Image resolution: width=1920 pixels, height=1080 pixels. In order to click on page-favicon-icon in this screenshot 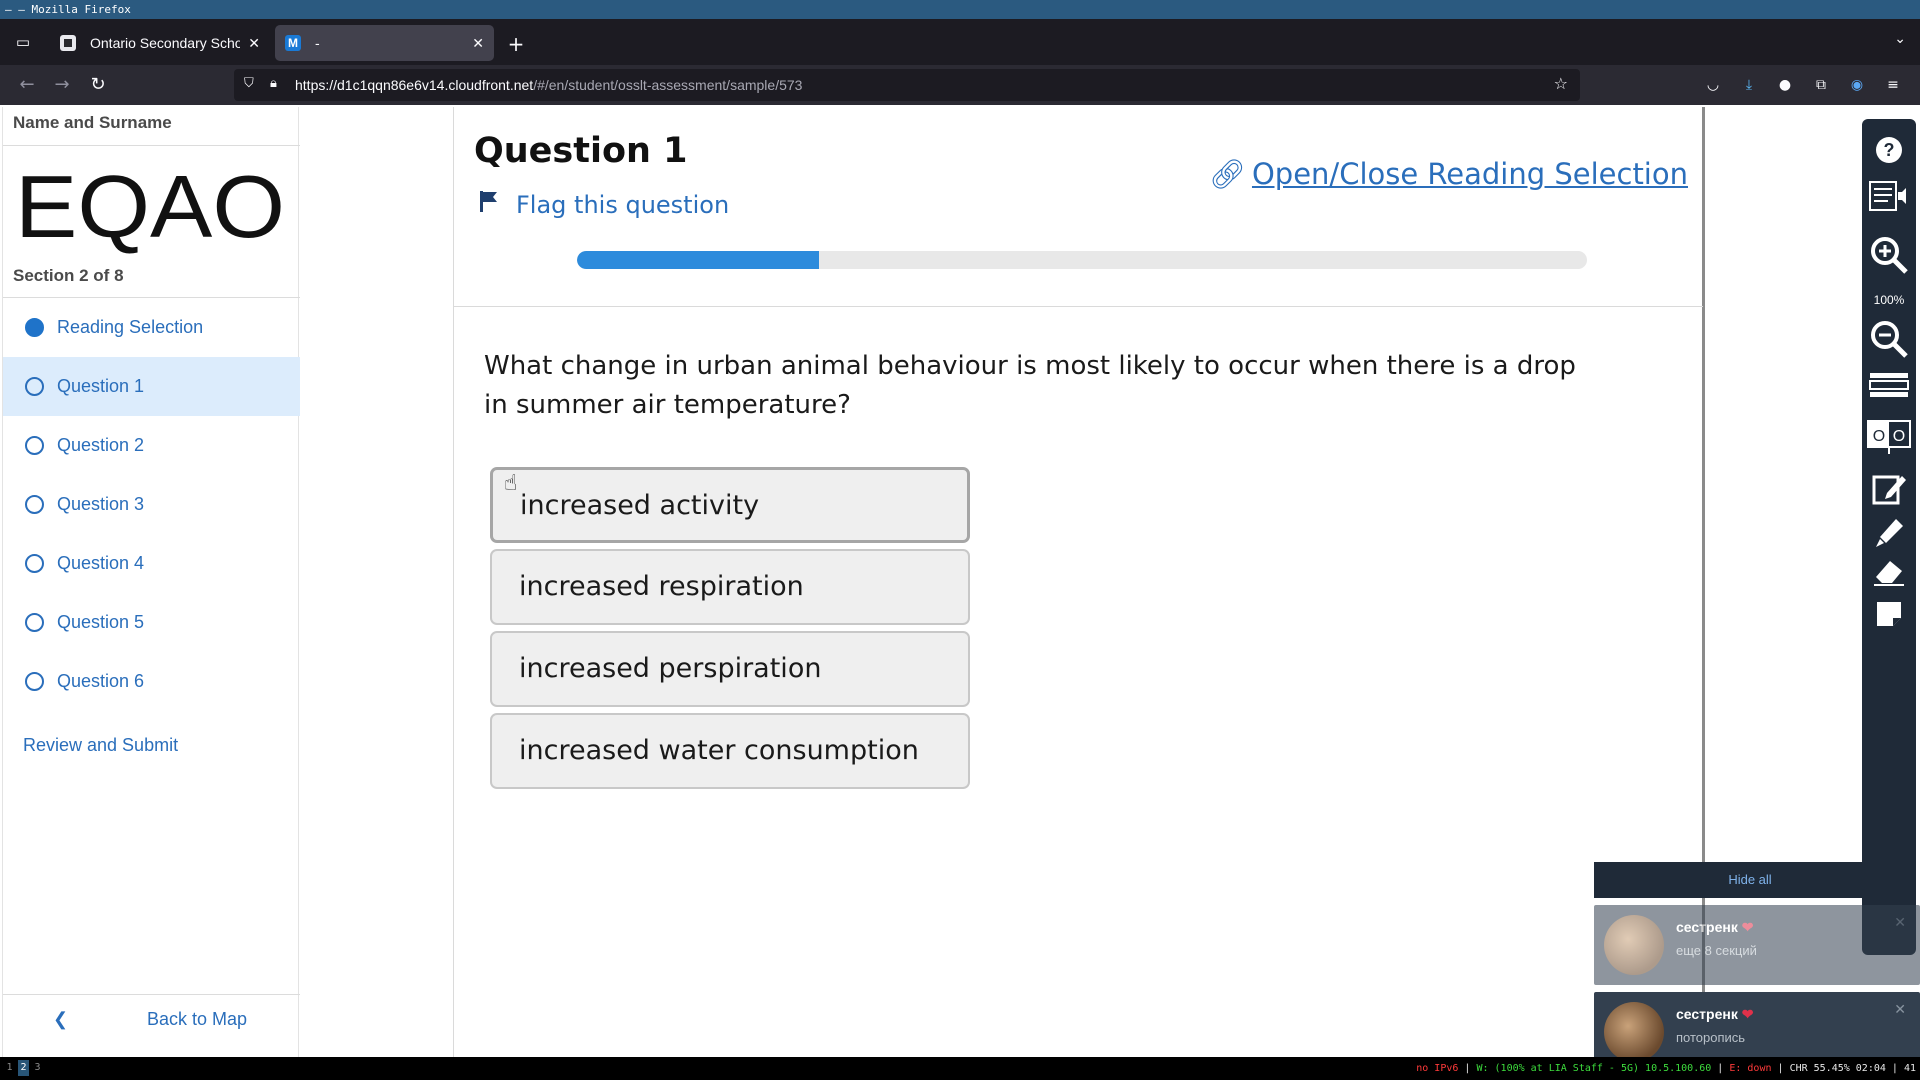, I will do `click(68, 43)`.